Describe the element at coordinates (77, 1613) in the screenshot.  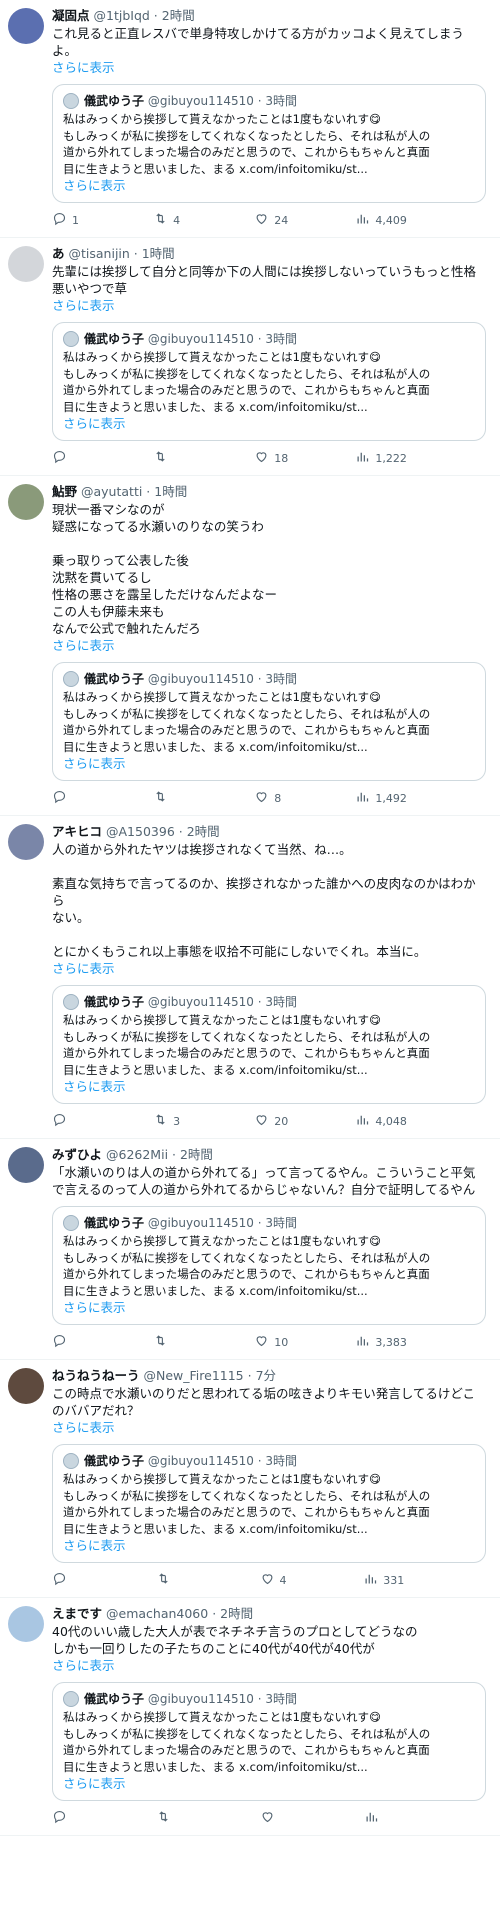
I see `display-name: えまです` at that location.